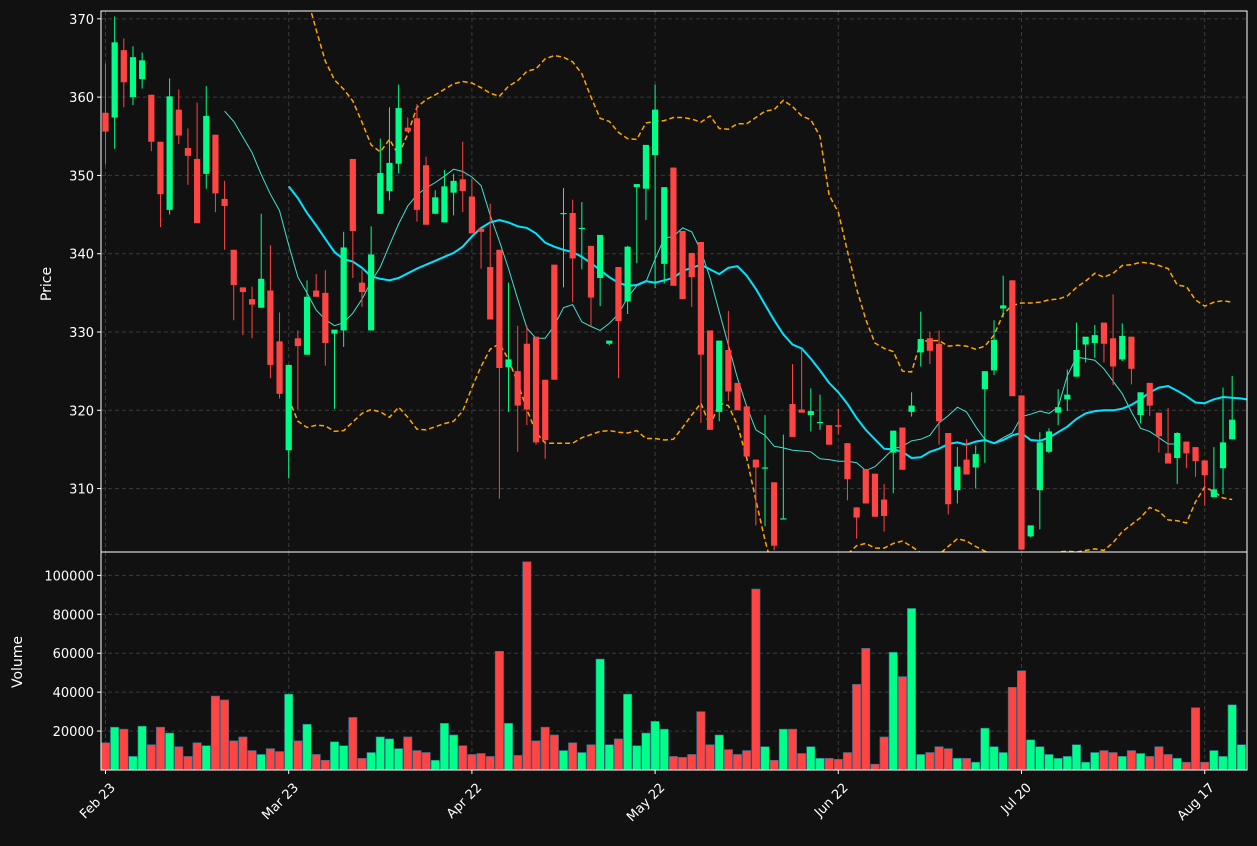  Describe the element at coordinates (18, 662) in the screenshot. I see `volume-y-axis-label: Volume` at that location.